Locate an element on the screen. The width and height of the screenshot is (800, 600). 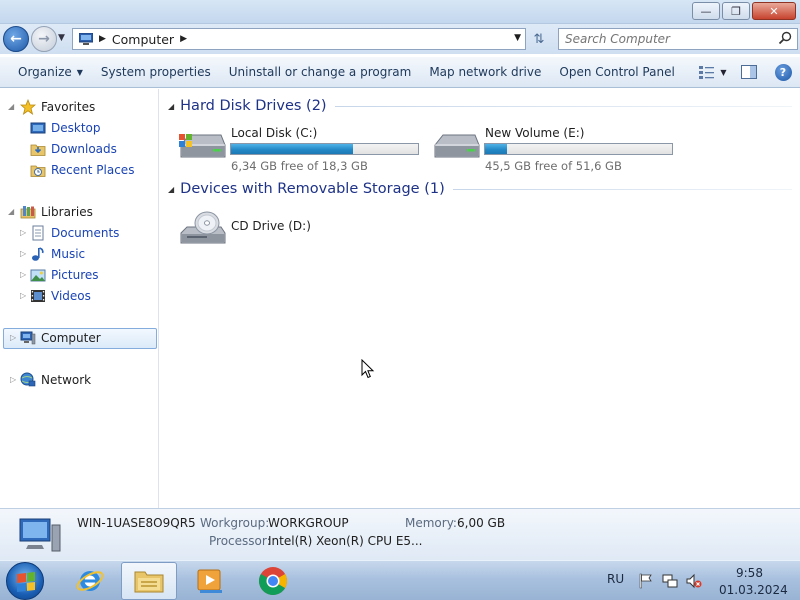
start-button is located at coordinates (25, 581).